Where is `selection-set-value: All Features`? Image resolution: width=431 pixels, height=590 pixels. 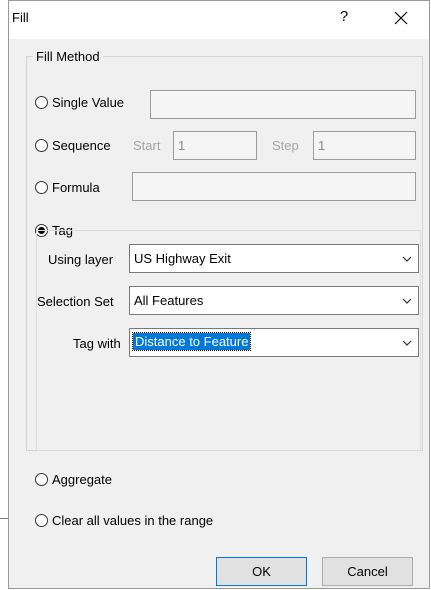 selection-set-value: All Features is located at coordinates (169, 300).